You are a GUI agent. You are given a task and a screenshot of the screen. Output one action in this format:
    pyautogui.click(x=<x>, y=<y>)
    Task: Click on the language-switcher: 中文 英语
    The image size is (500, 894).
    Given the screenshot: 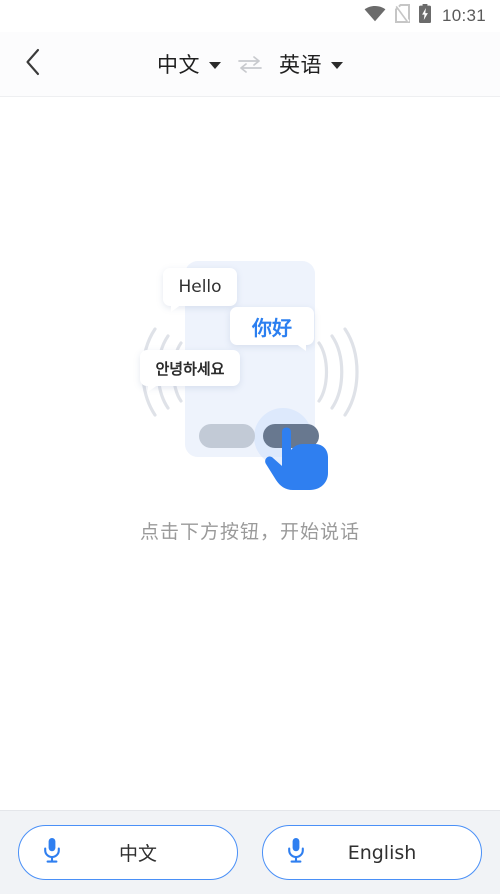 What is the action you would take?
    pyautogui.click(x=250, y=64)
    